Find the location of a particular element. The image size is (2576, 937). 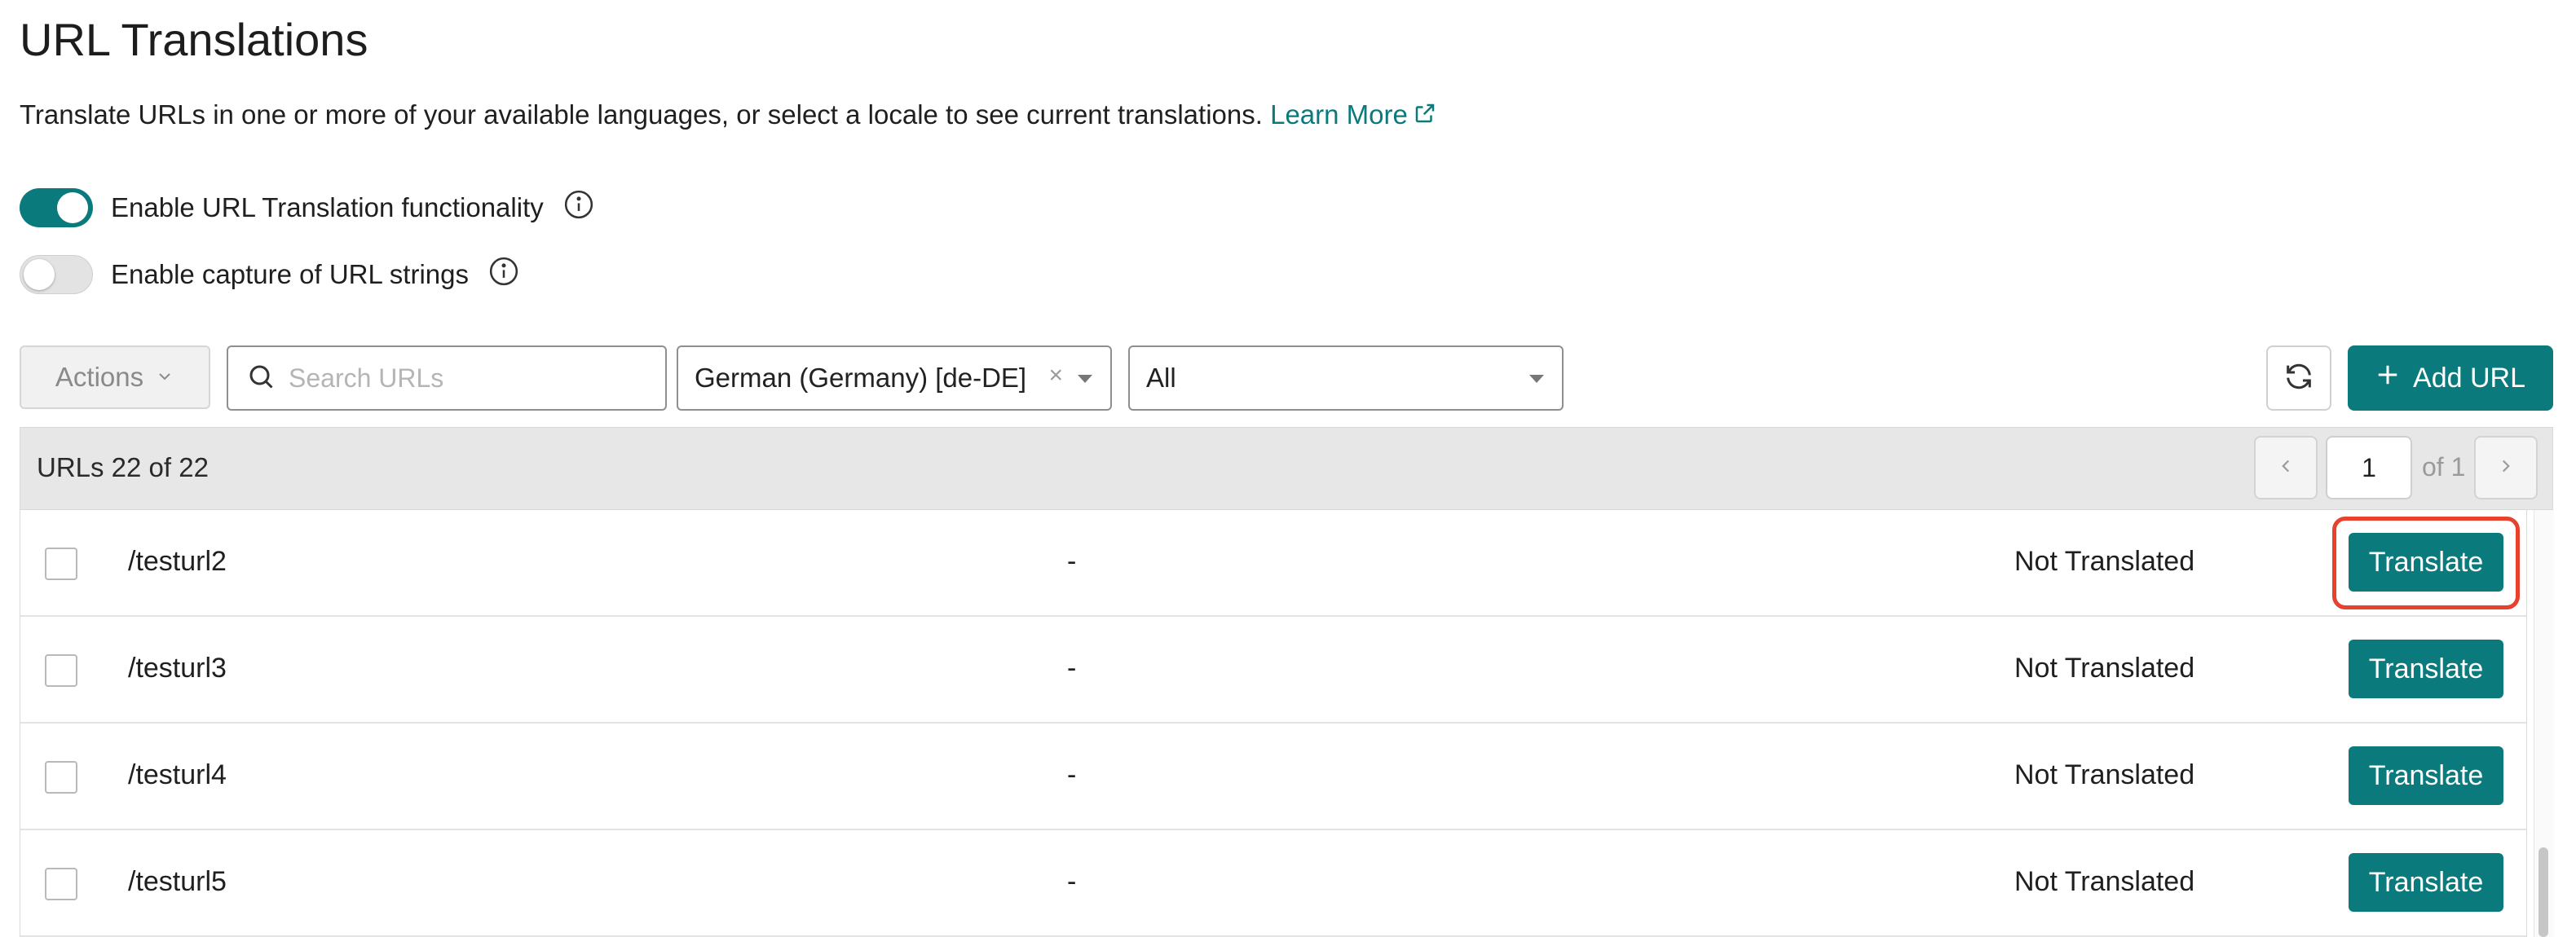

refresh-icon is located at coordinates (2299, 378).